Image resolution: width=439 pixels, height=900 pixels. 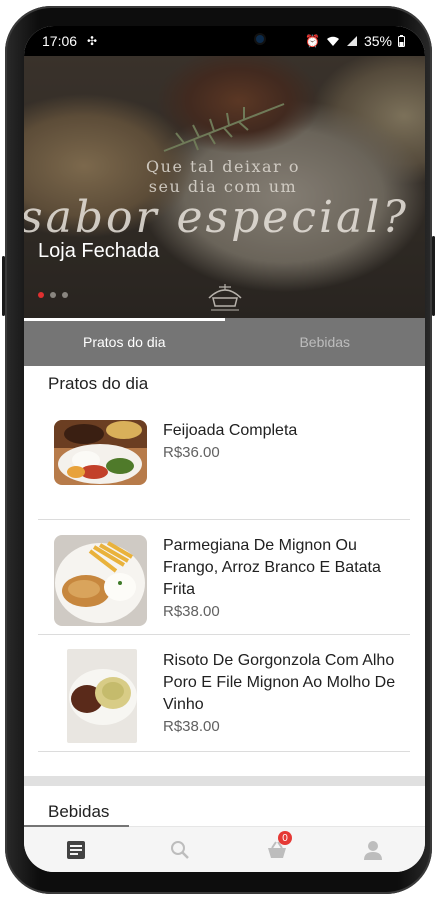 I want to click on profile-icon, so click(x=373, y=850).